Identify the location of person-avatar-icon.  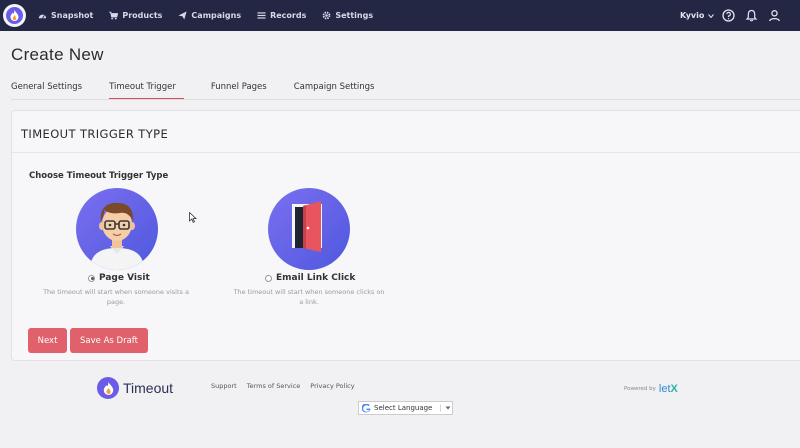
(117, 236).